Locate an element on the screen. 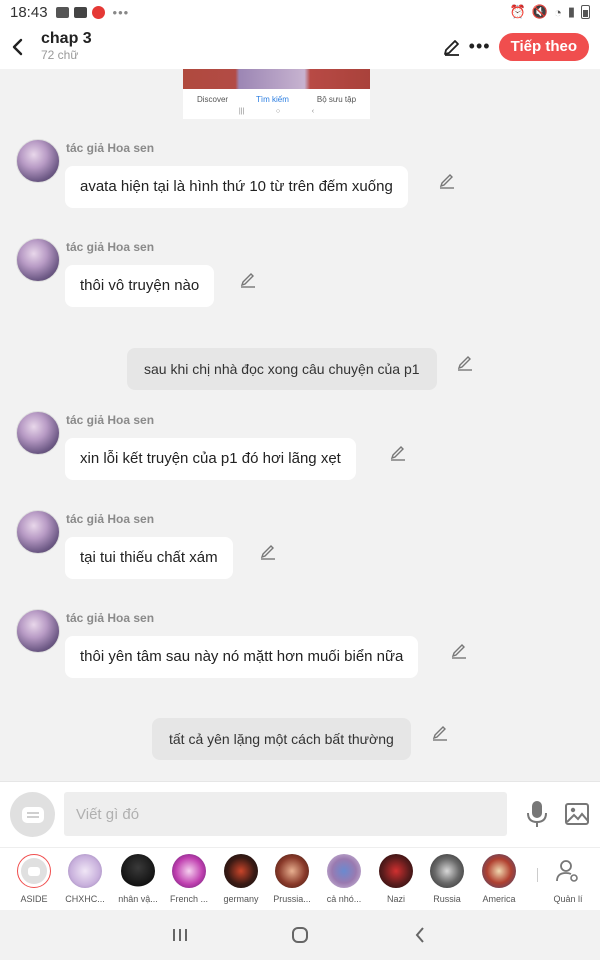  home-button is located at coordinates (300, 935).